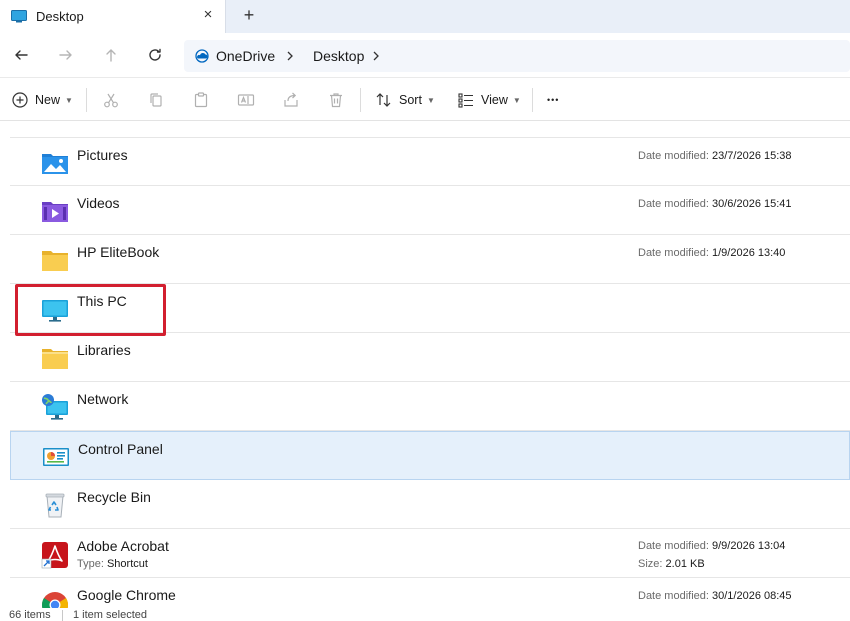  I want to click on rename-icon, so click(246, 100).